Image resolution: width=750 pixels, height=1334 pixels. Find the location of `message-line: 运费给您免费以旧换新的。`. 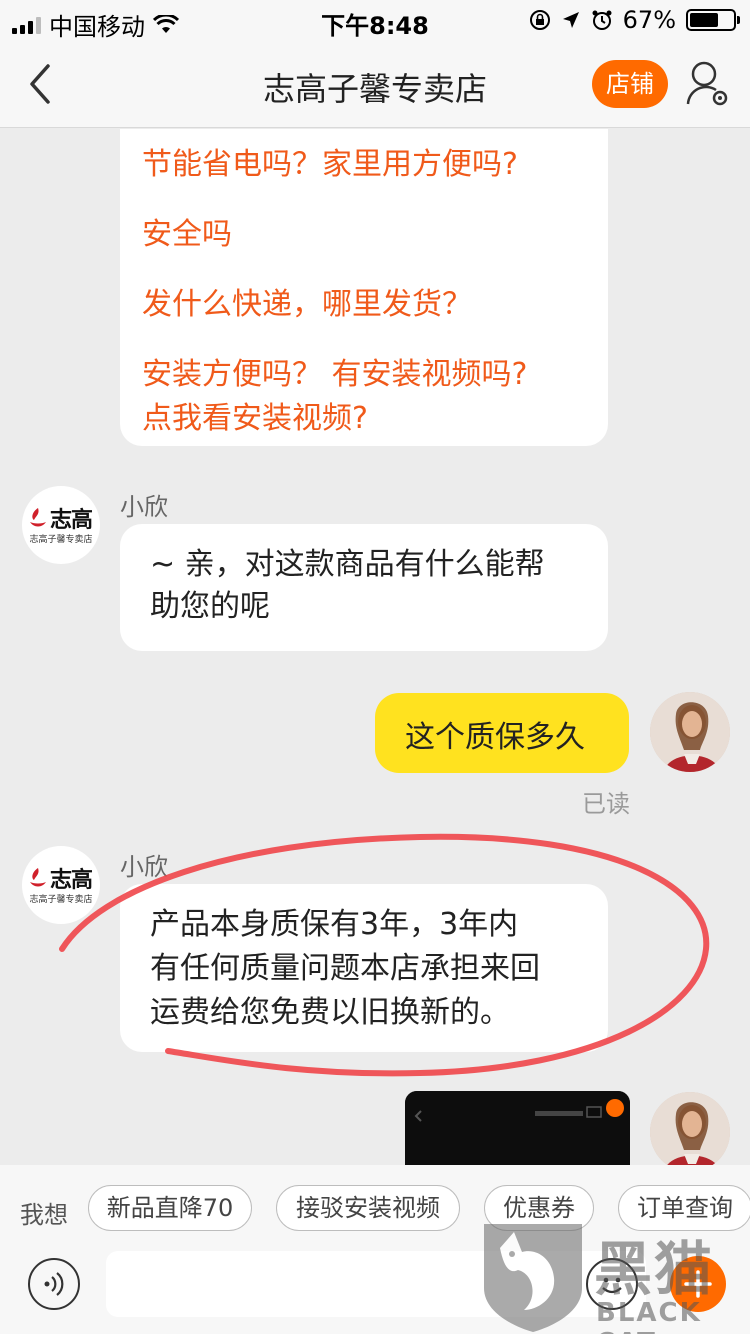

message-line: 运费给您免费以旧换新的。 is located at coordinates (330, 1012).